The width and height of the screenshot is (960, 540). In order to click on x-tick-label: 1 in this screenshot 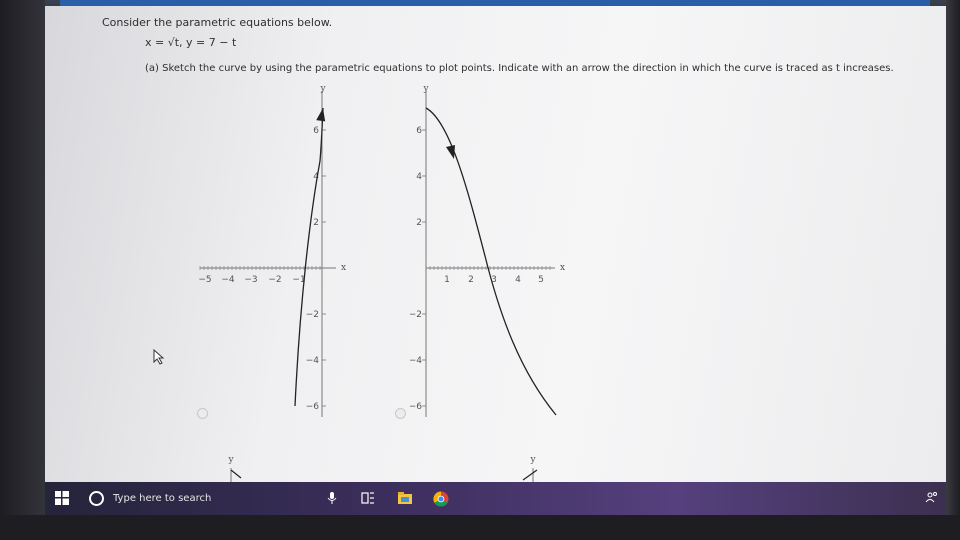, I will do `click(447, 280)`.